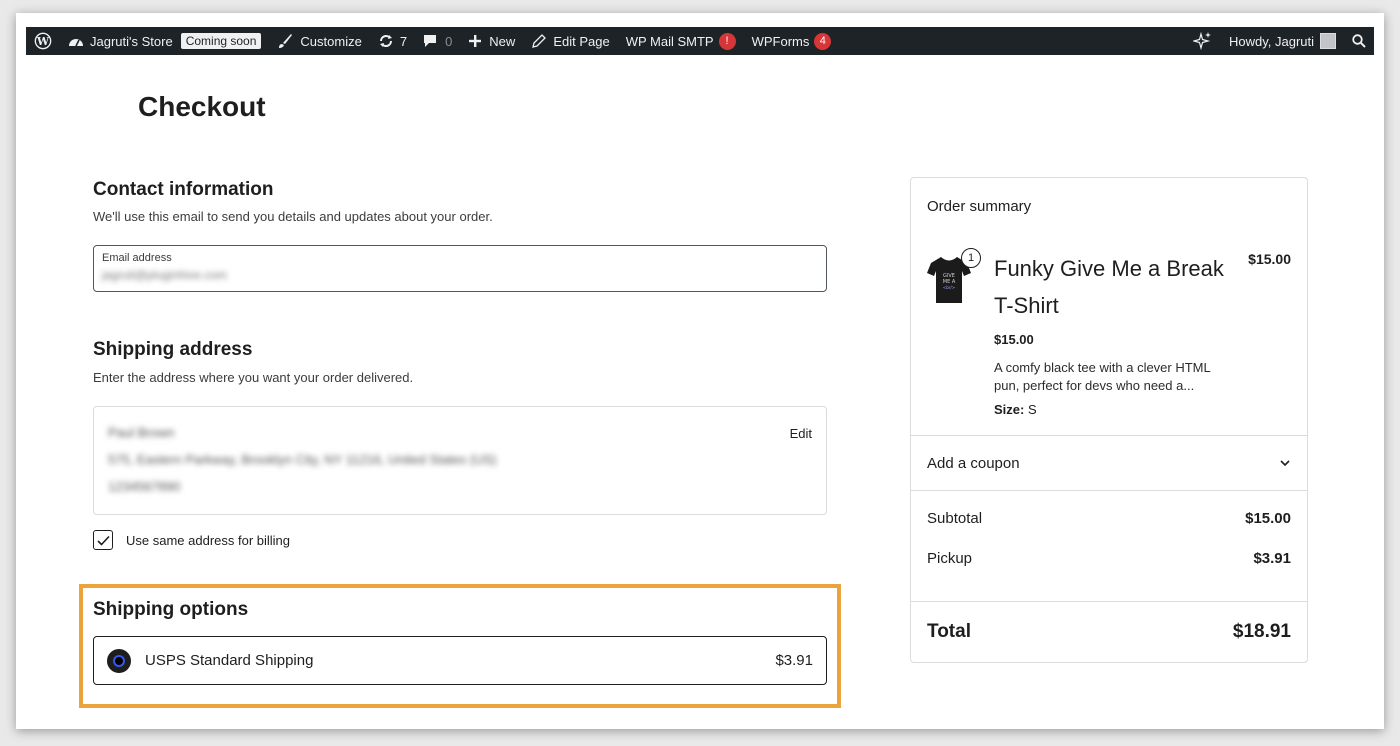 The image size is (1400, 746). What do you see at coordinates (955, 518) in the screenshot?
I see `subtotal-label: Subtotal` at bounding box center [955, 518].